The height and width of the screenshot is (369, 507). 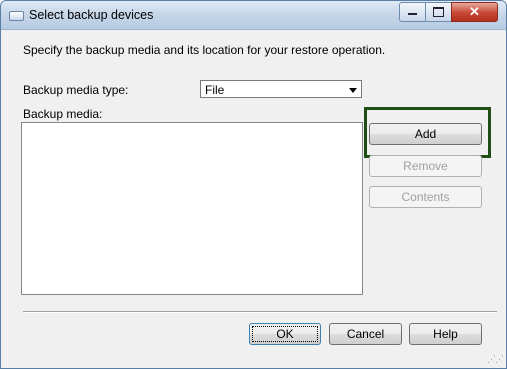 I want to click on cancel-button: Cancel, so click(x=365, y=334).